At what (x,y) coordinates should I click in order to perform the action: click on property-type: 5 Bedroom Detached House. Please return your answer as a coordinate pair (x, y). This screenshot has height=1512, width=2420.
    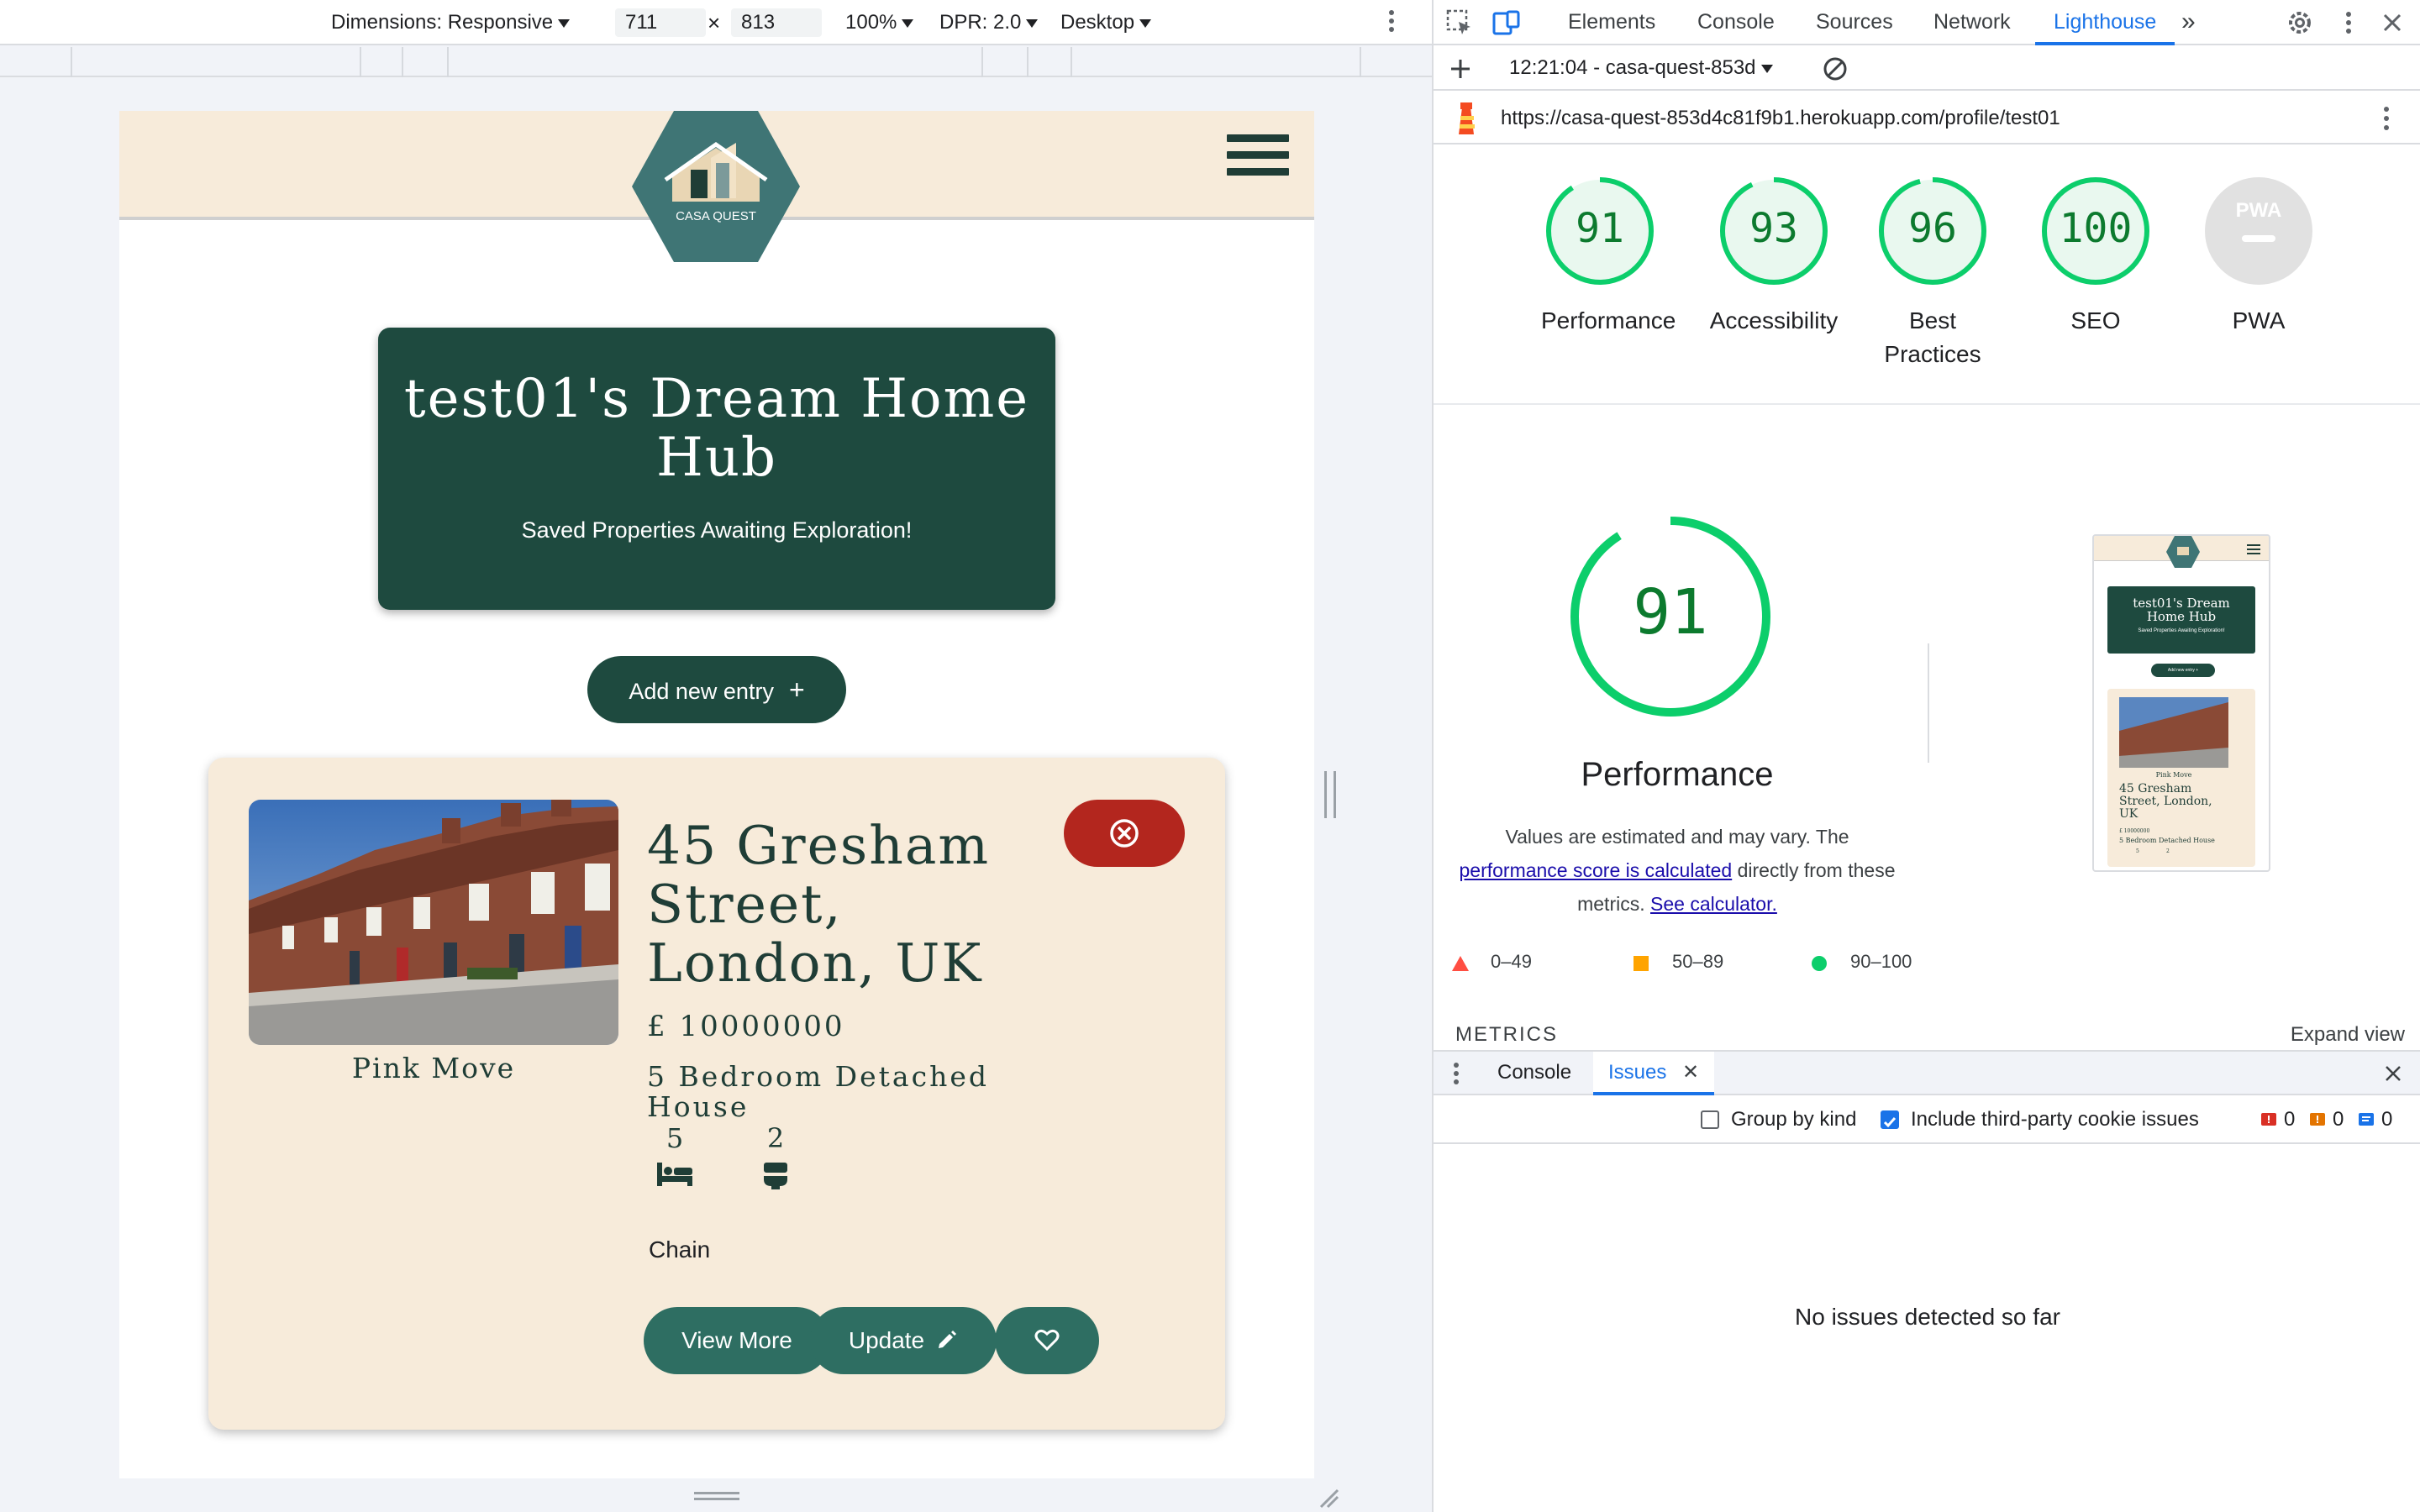
    Looking at the image, I should click on (818, 1091).